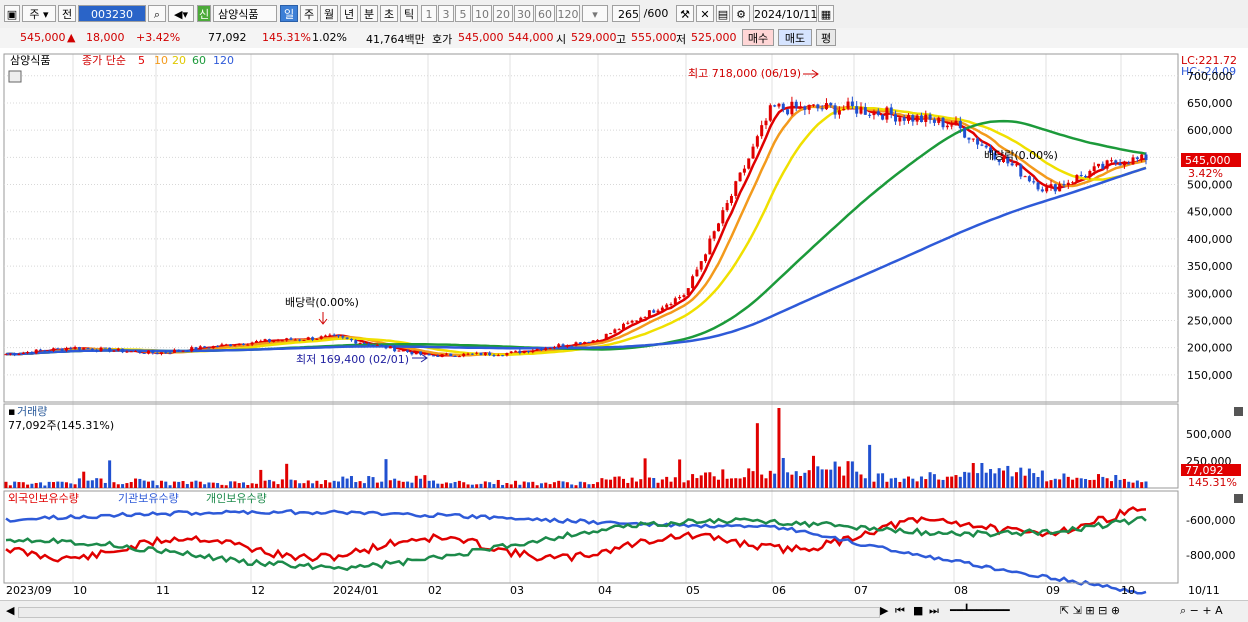  What do you see at coordinates (714, 37) in the screenshot?
I see `quote-low: 525,000` at bounding box center [714, 37].